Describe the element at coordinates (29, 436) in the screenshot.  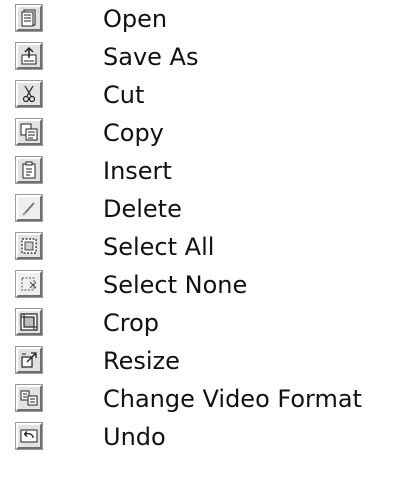
I see `undo-icon` at that location.